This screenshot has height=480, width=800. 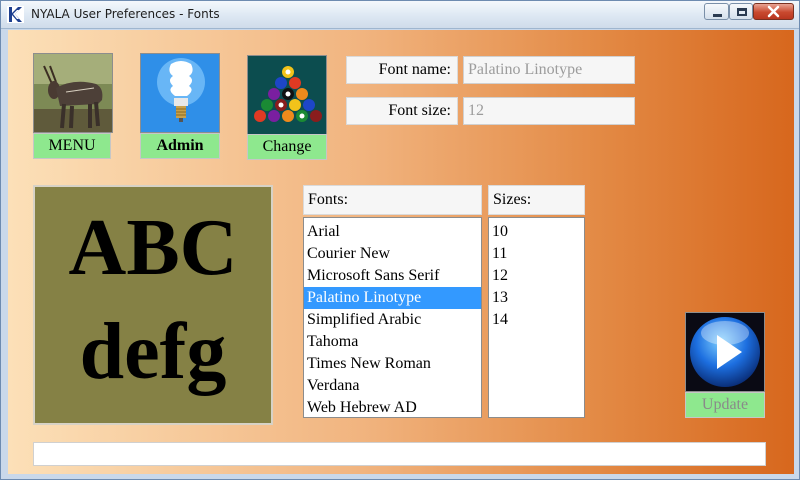 I want to click on menu-button: MENU, so click(x=72, y=146).